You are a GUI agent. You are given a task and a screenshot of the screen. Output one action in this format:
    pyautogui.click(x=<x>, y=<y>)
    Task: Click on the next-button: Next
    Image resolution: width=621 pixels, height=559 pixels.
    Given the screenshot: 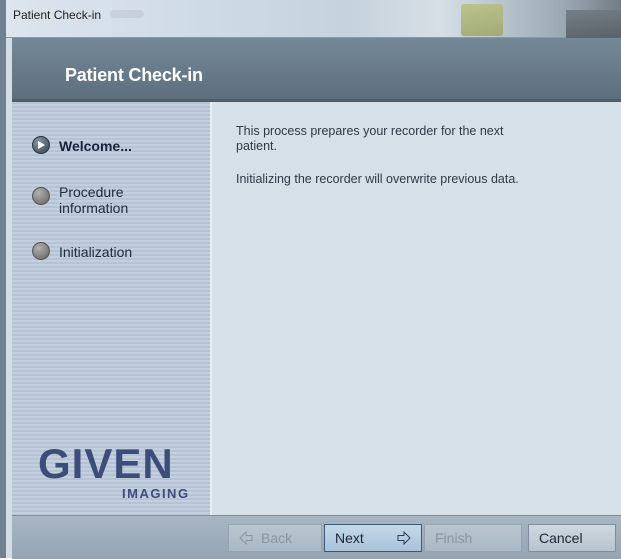 What is the action you would take?
    pyautogui.click(x=373, y=538)
    